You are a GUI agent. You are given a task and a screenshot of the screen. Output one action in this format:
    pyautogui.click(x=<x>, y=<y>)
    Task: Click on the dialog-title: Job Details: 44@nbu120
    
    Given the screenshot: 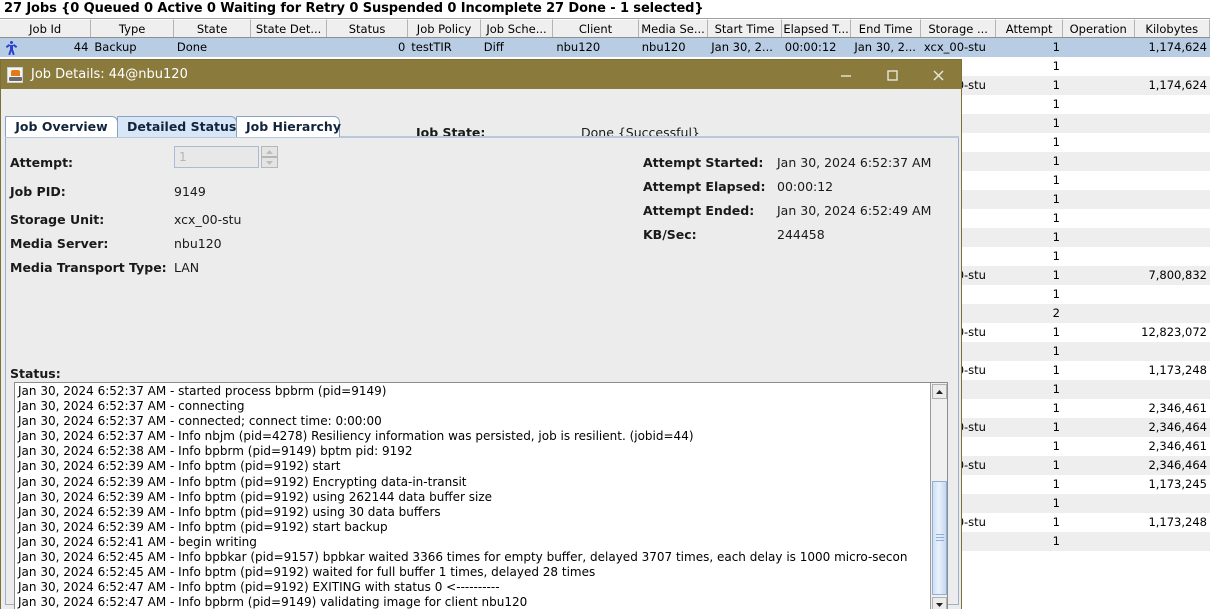 What is the action you would take?
    pyautogui.click(x=109, y=74)
    